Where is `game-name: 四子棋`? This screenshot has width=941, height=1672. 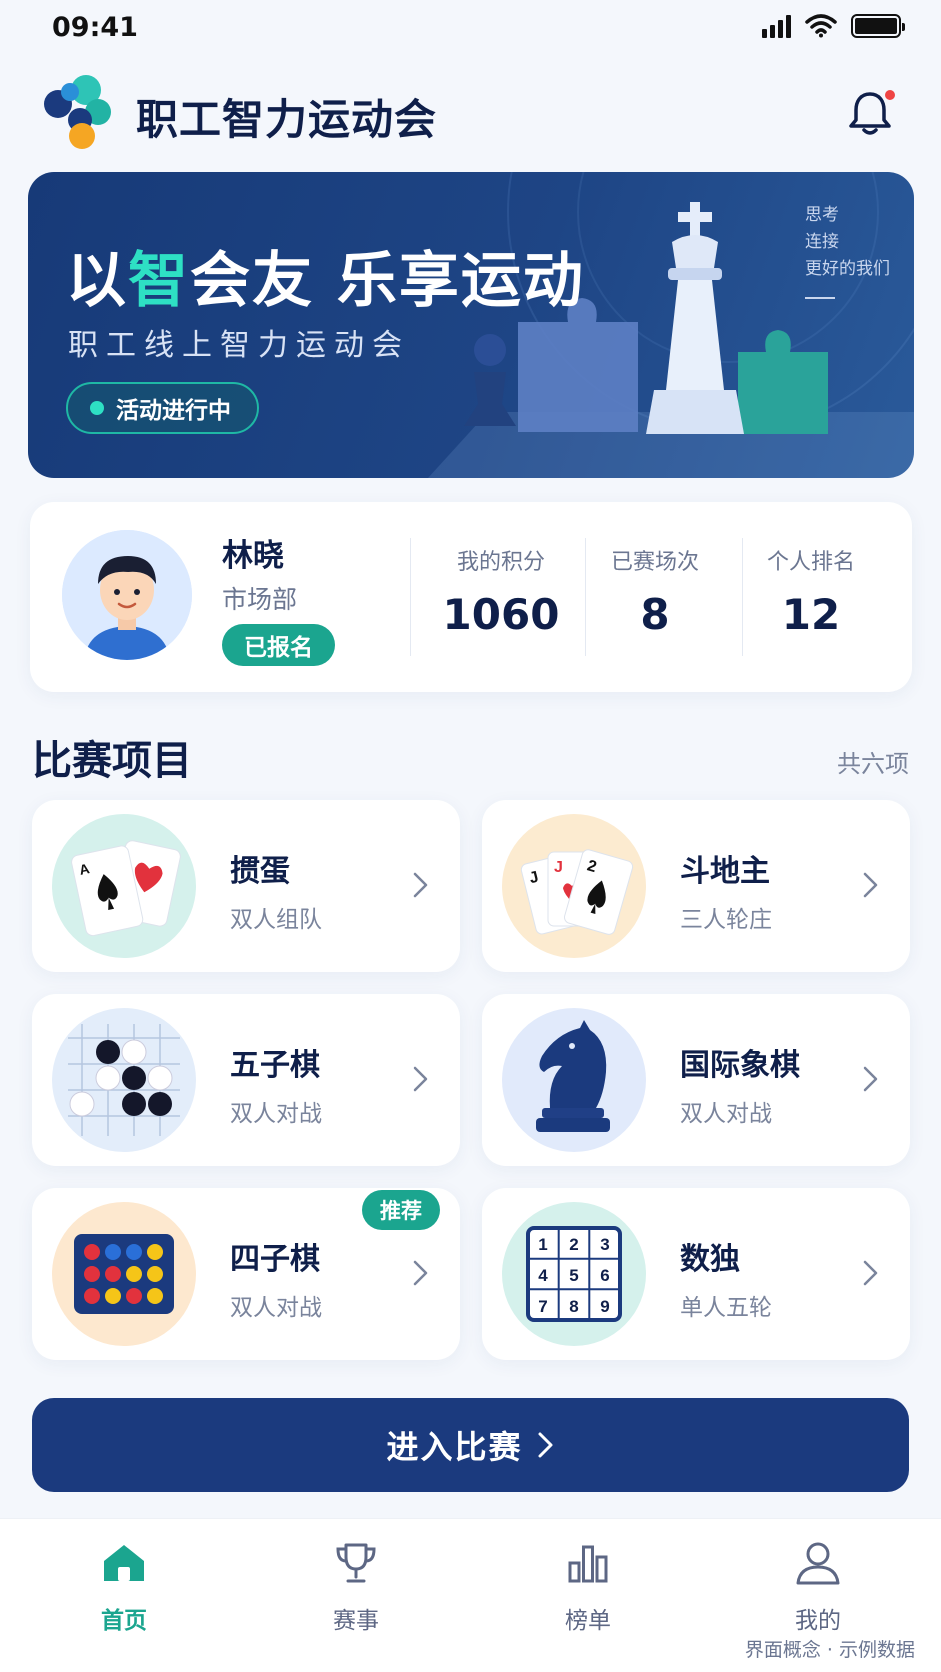 game-name: 四子棋 is located at coordinates (275, 1259).